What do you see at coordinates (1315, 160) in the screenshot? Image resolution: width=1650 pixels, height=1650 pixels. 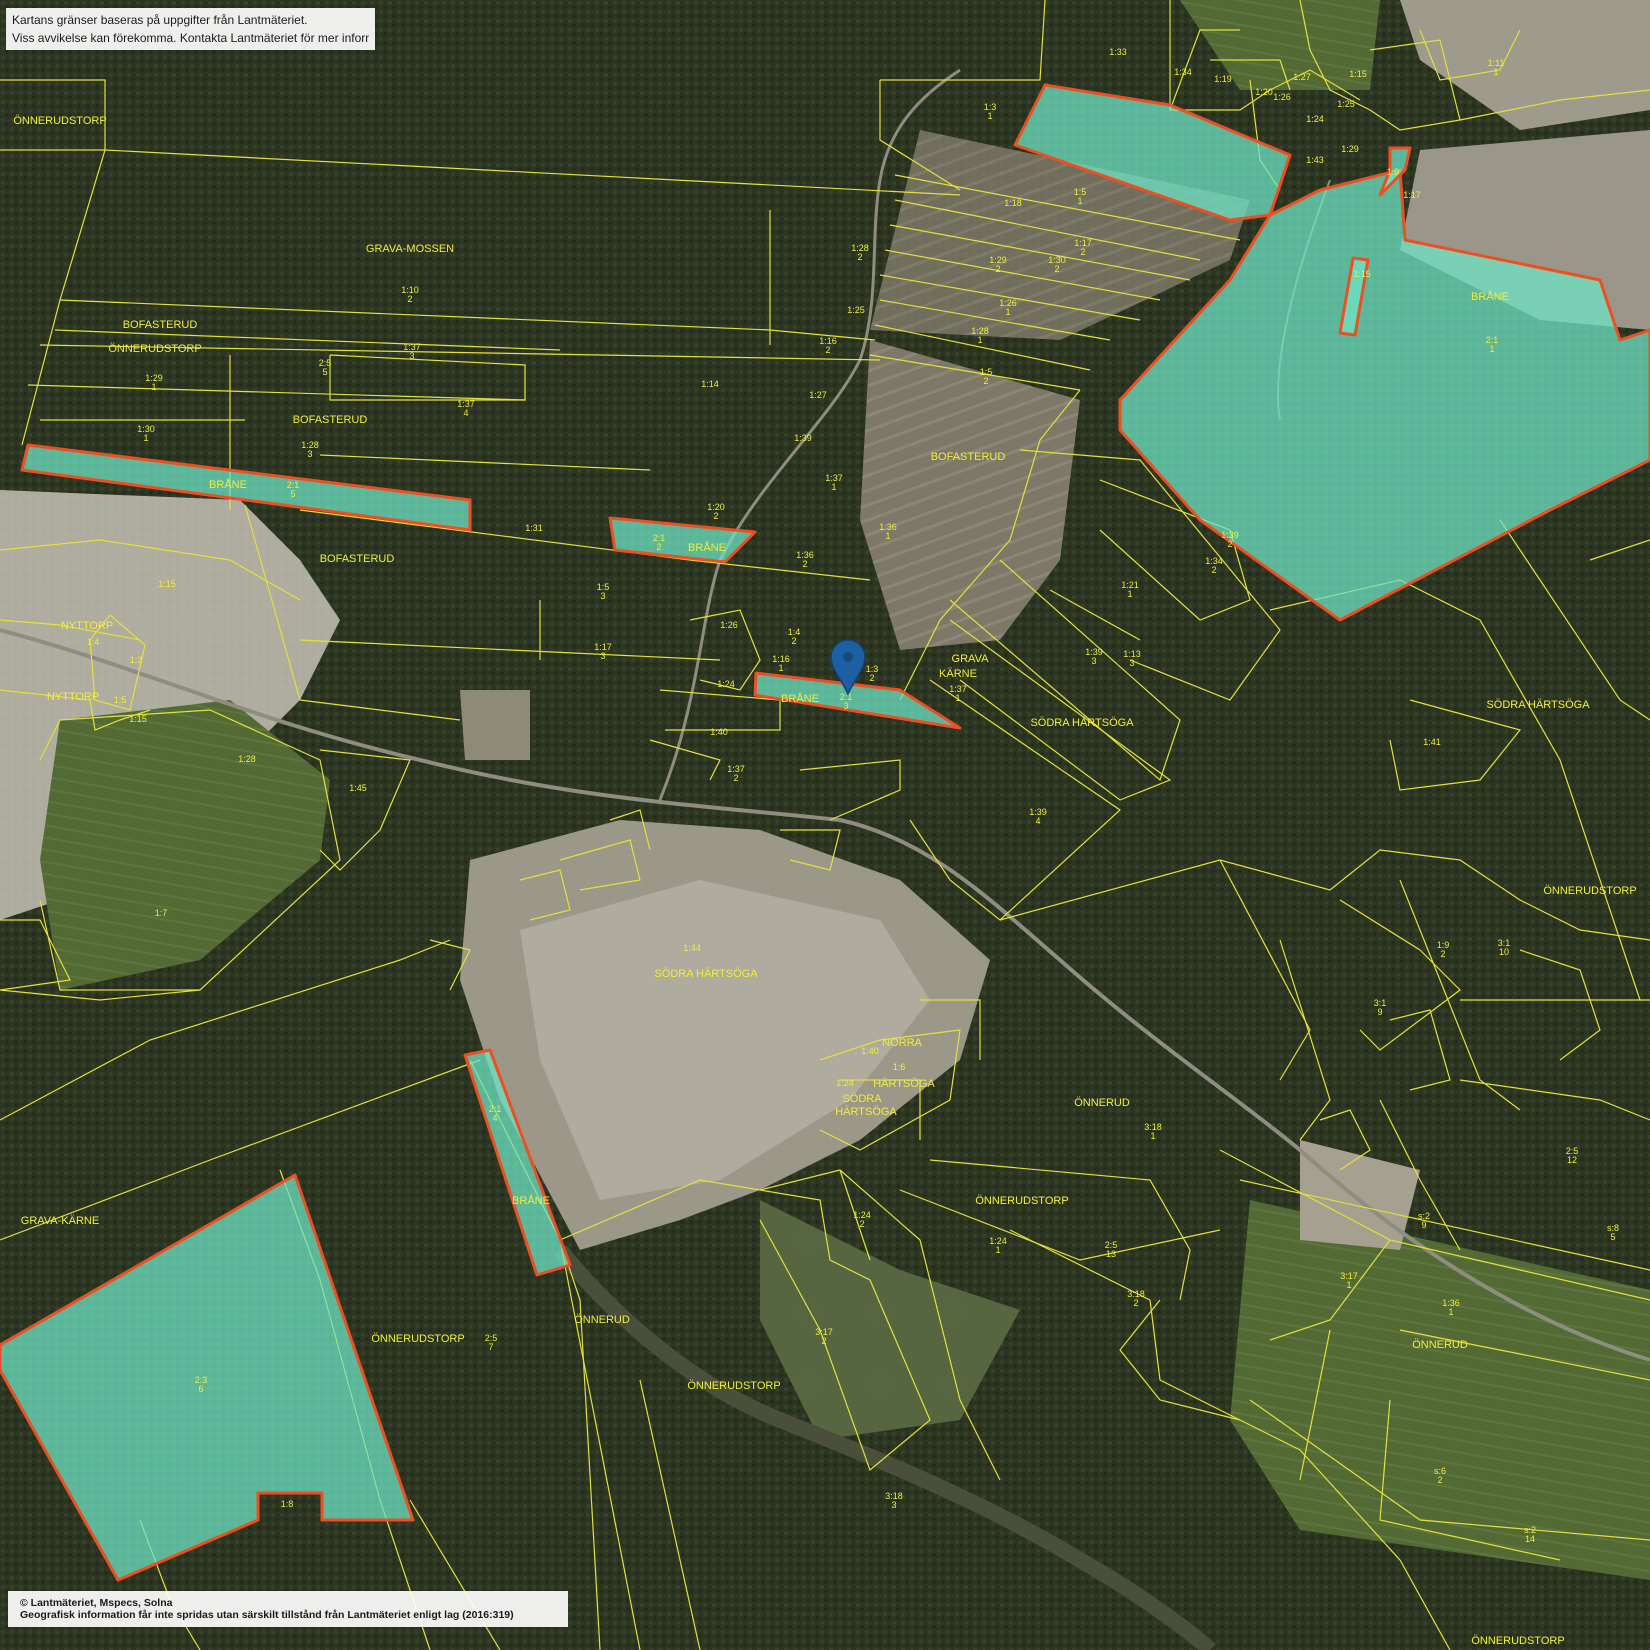 I see `parcel-number: 1:43` at bounding box center [1315, 160].